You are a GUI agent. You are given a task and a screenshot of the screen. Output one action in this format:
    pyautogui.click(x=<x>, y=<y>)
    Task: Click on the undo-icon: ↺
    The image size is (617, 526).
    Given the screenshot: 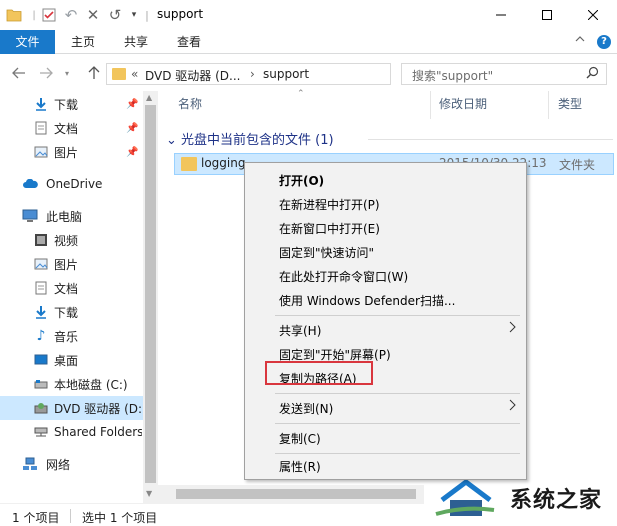 What is the action you would take?
    pyautogui.click(x=115, y=15)
    